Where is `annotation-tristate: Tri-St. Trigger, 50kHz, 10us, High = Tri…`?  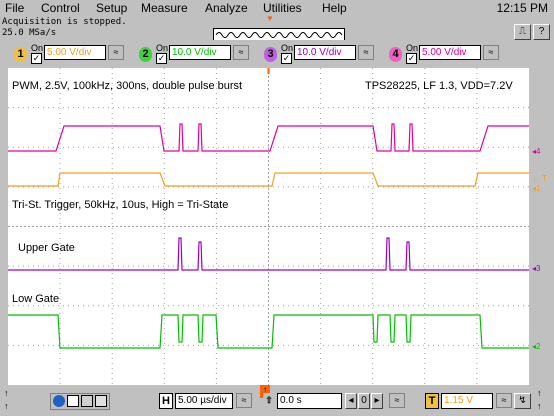
annotation-tristate: Tri-St. Trigger, 50kHz, 10us, High = Tri… is located at coordinates (120, 205).